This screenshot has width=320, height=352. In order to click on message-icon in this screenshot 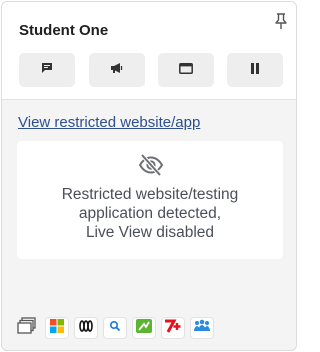, I will do `click(47, 70)`.